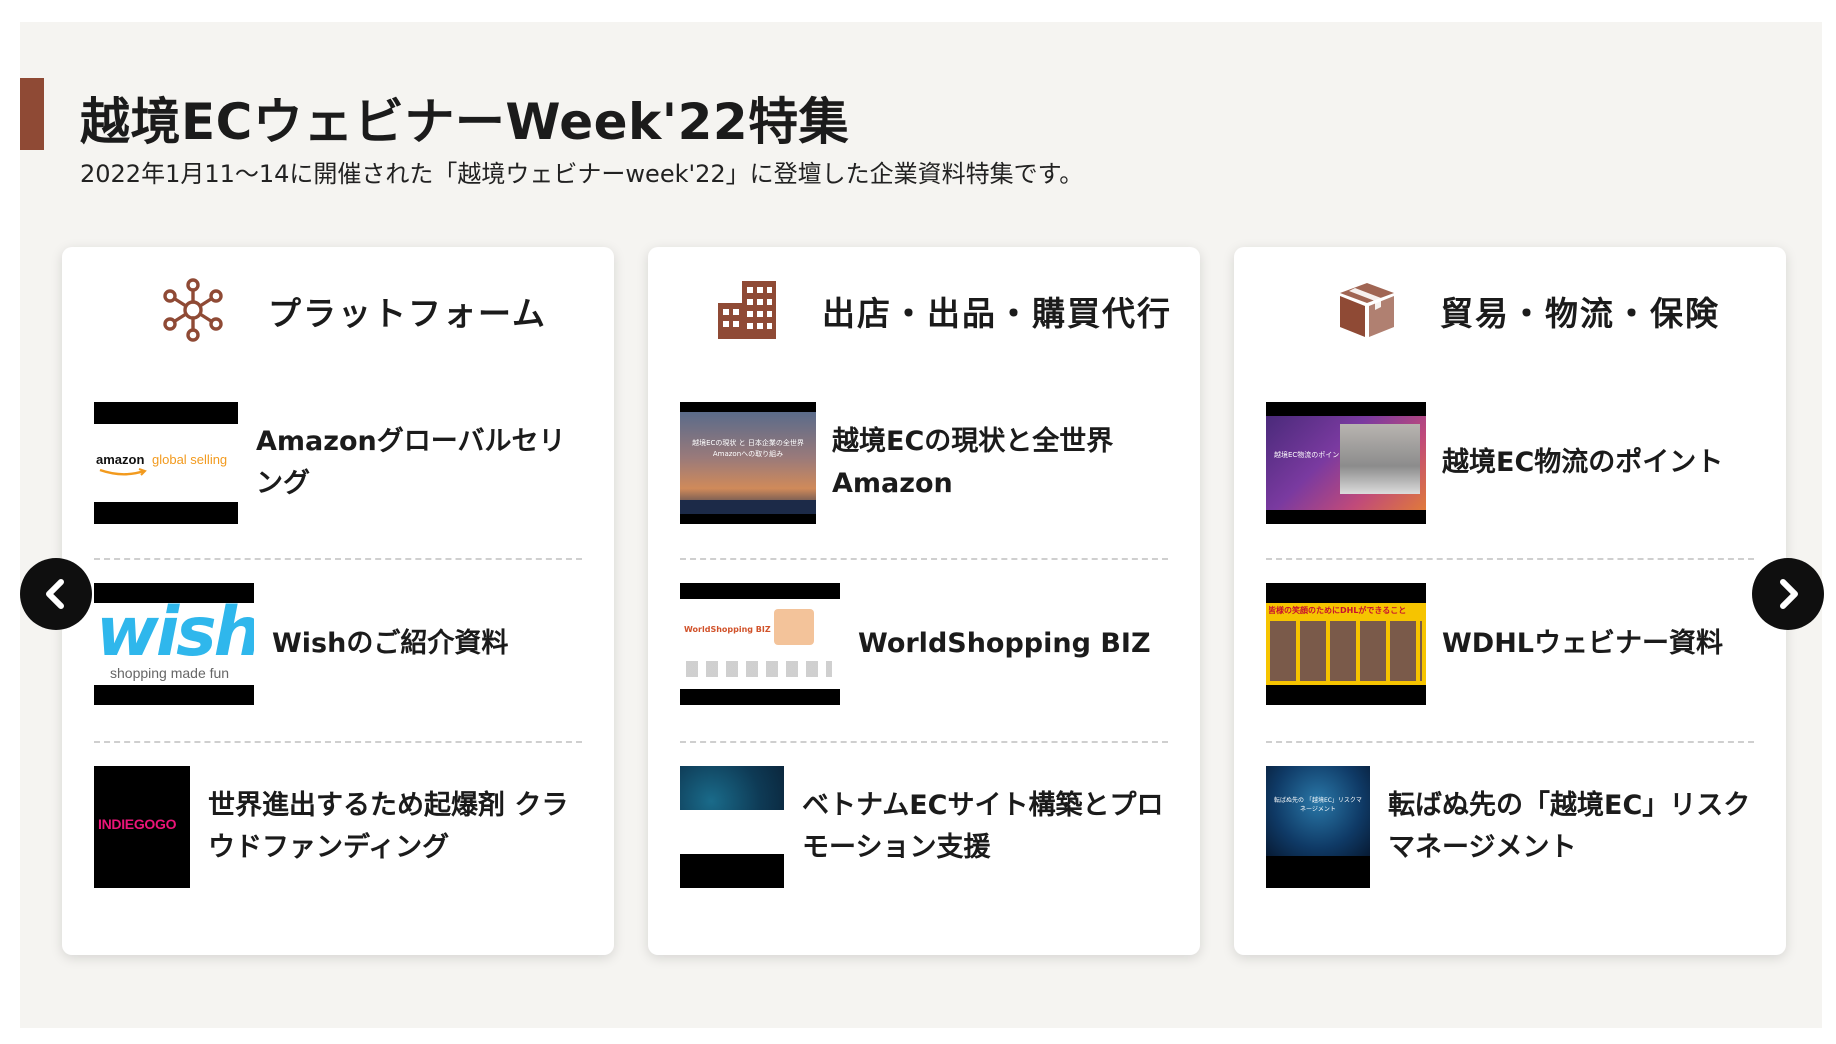  I want to click on resource-item-wish: wish shopping made fun Wishのご紹介資料, so click(338, 644).